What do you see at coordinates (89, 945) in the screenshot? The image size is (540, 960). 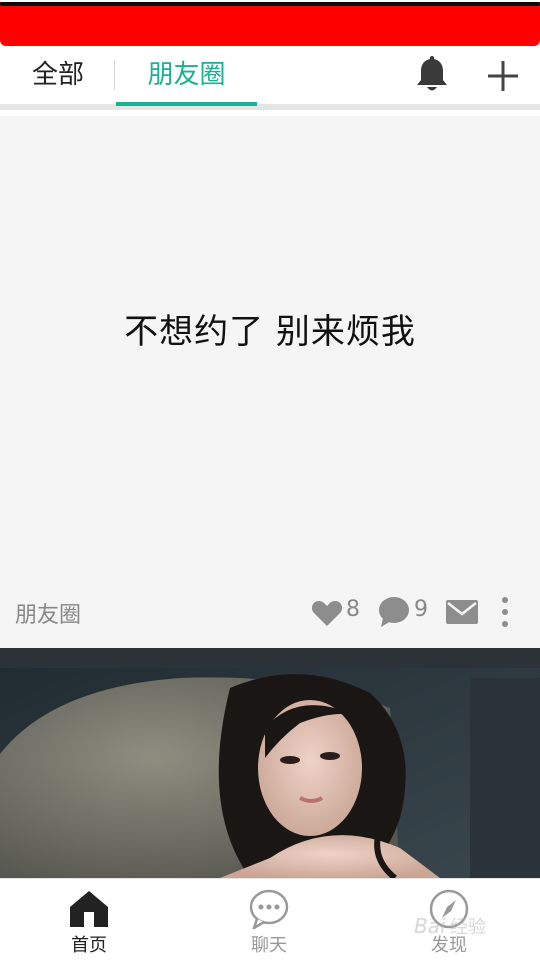 I see `bottom-nav-home-label: 首页` at bounding box center [89, 945].